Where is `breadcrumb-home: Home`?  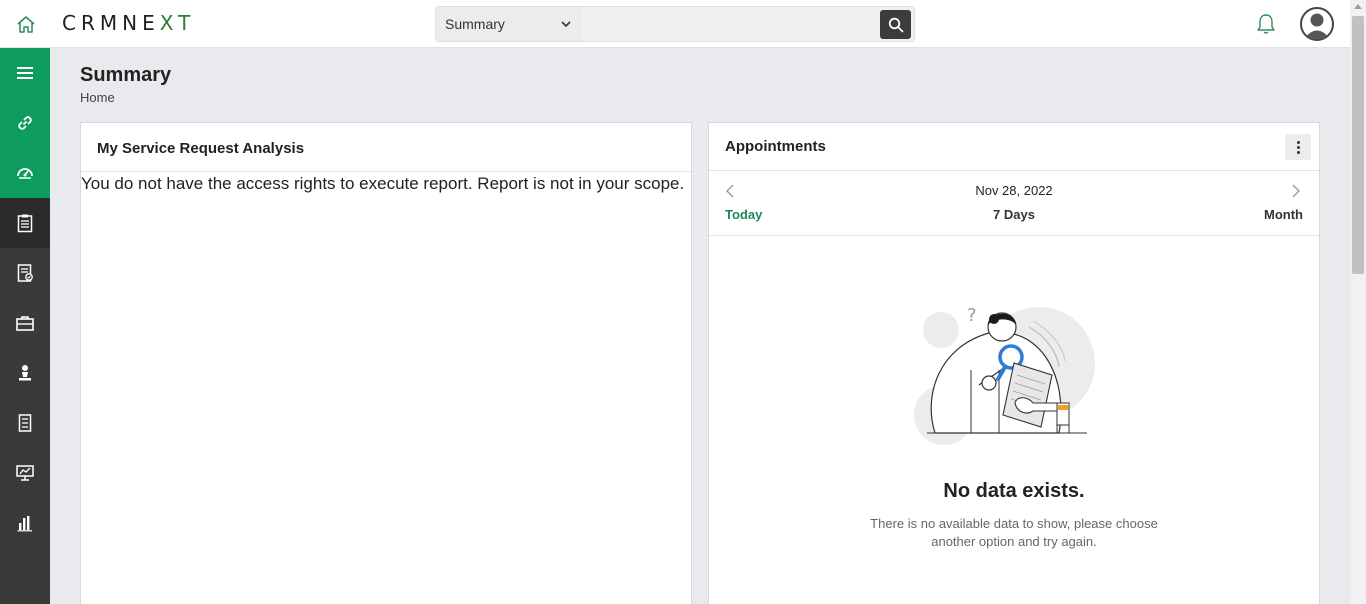
breadcrumb-home: Home is located at coordinates (97, 97).